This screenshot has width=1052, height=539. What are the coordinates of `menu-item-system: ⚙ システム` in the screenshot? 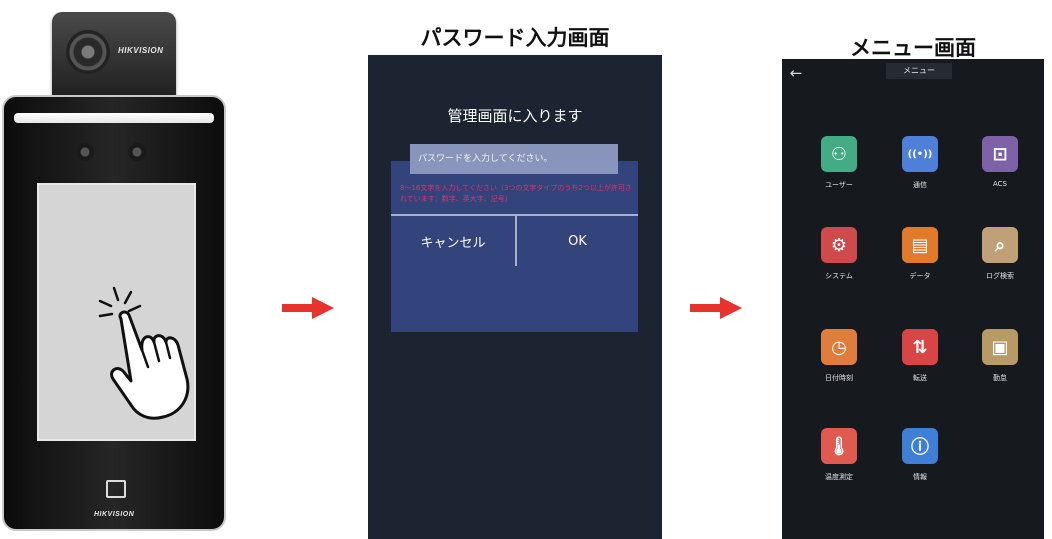 It's located at (839, 262).